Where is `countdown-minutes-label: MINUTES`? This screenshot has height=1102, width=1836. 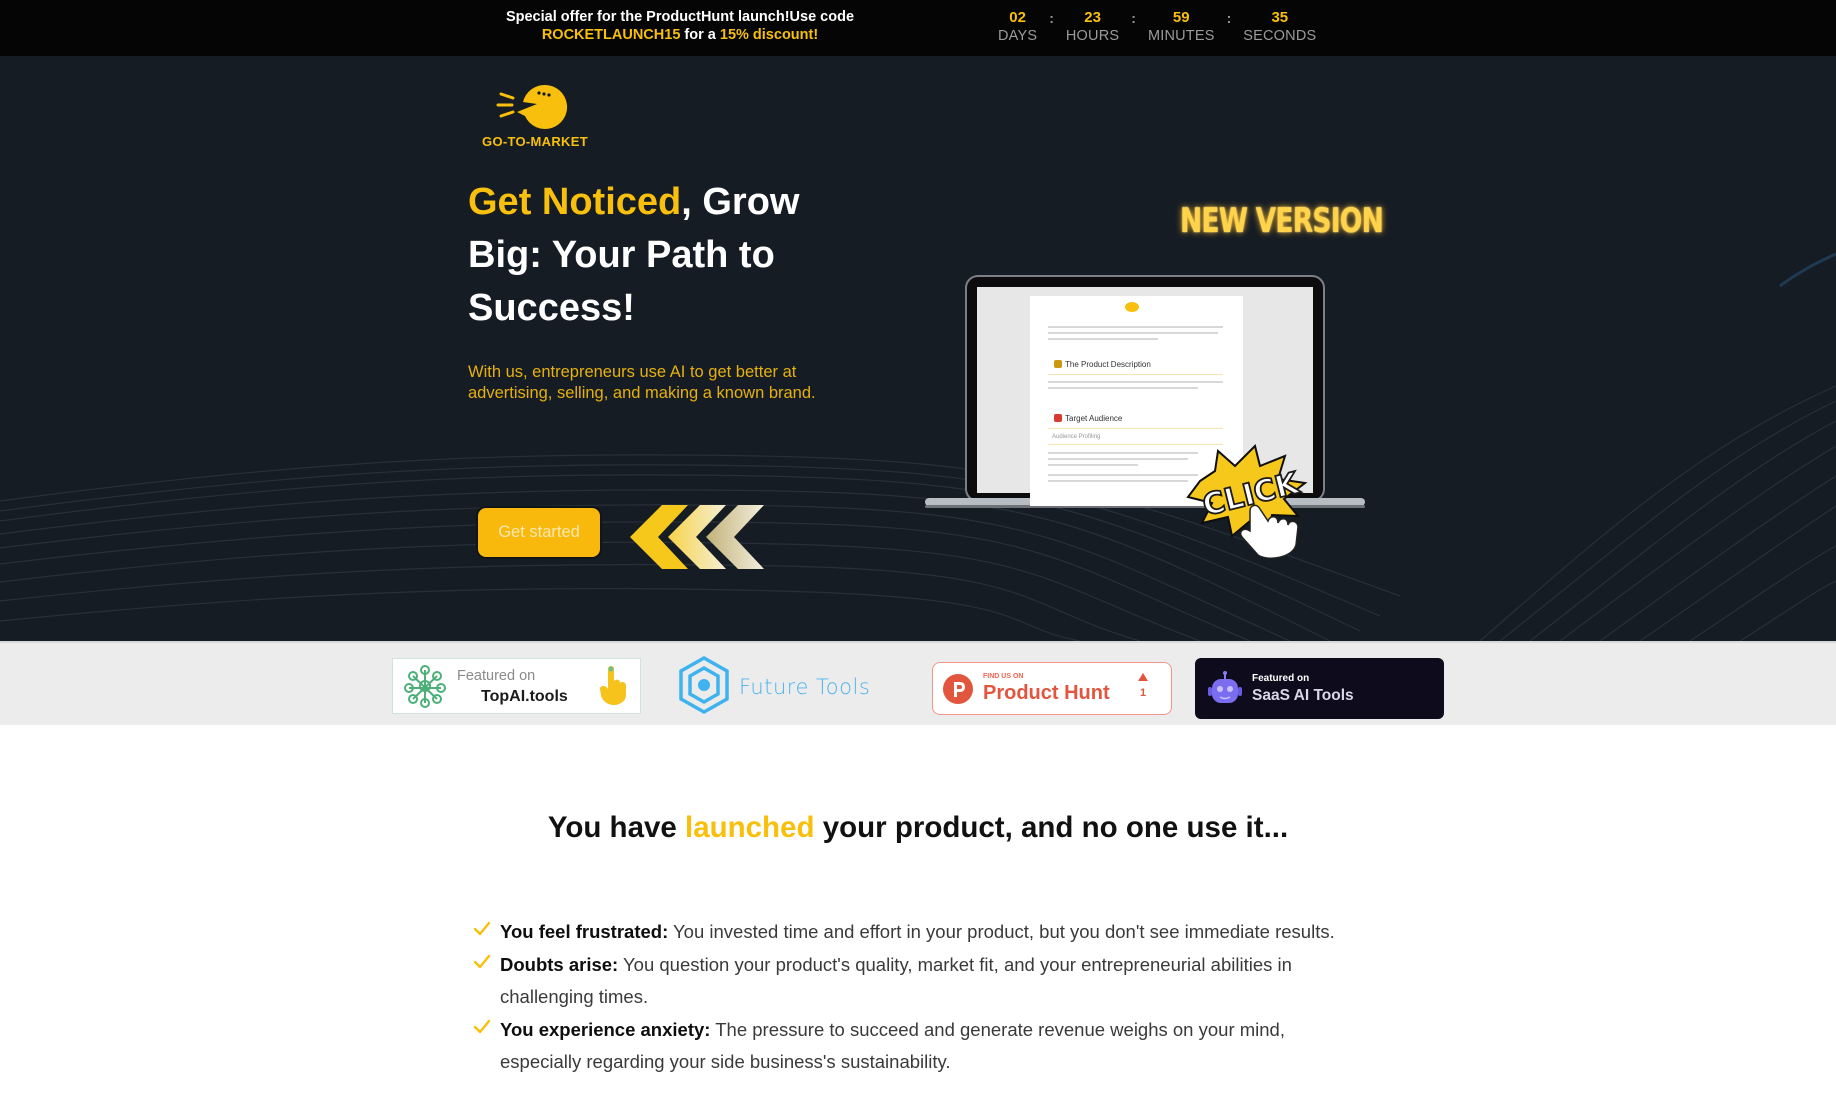
countdown-minutes-label: MINUTES is located at coordinates (1181, 36).